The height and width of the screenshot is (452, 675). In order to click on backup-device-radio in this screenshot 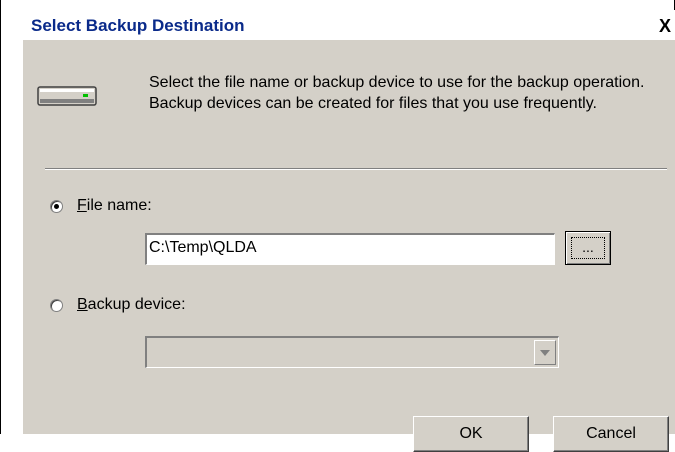, I will do `click(56, 305)`.